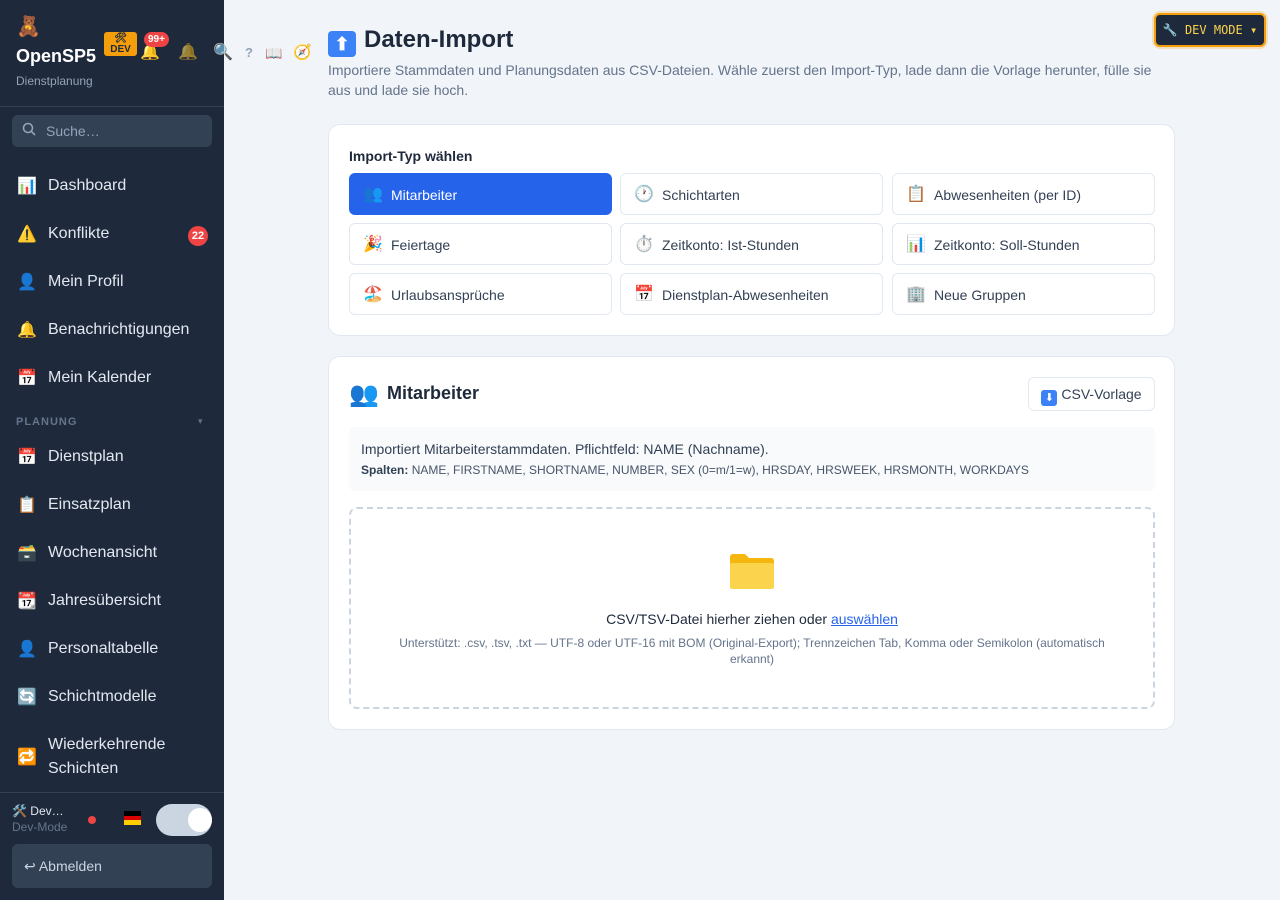 The width and height of the screenshot is (1280, 900). What do you see at coordinates (980, 295) in the screenshot?
I see `import-type-label: Neue Gruppen` at bounding box center [980, 295].